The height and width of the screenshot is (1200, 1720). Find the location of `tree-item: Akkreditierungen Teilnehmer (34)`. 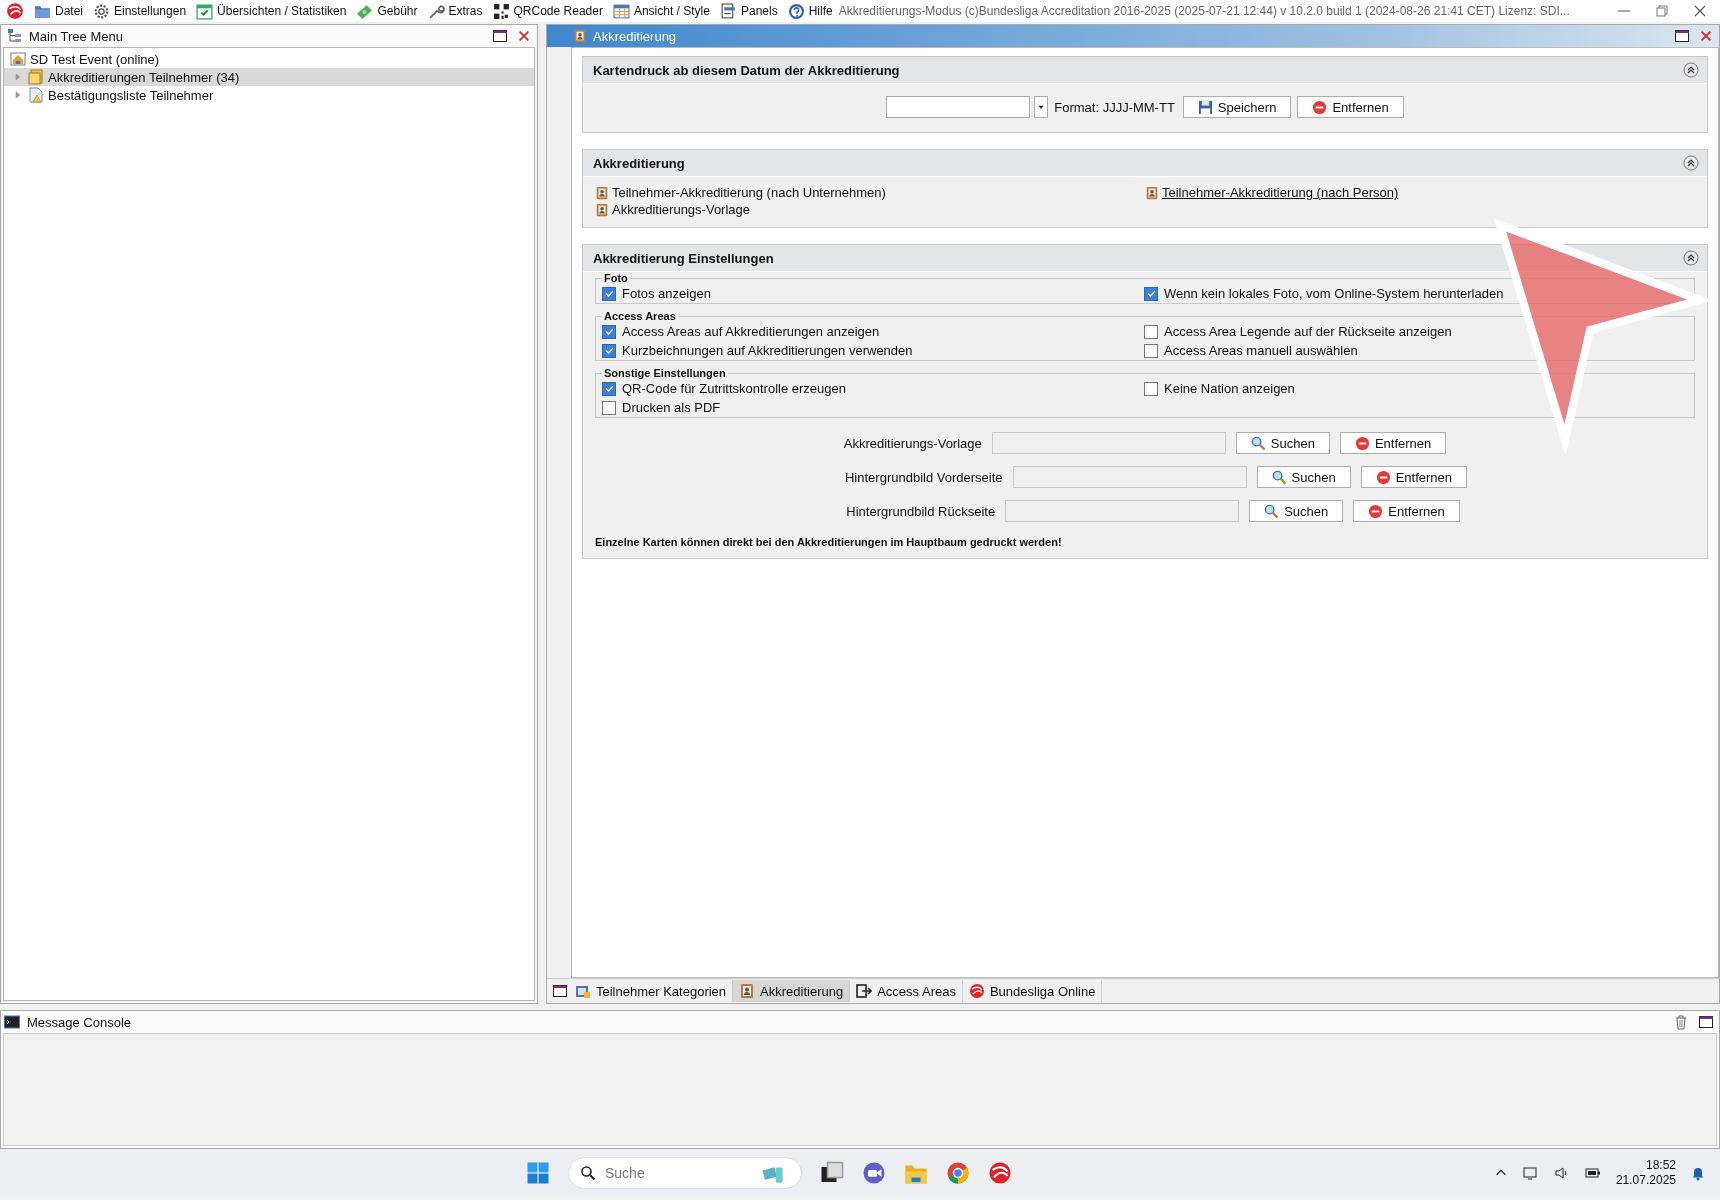

tree-item: Akkreditierungen Teilnehmer (34) is located at coordinates (269, 77).